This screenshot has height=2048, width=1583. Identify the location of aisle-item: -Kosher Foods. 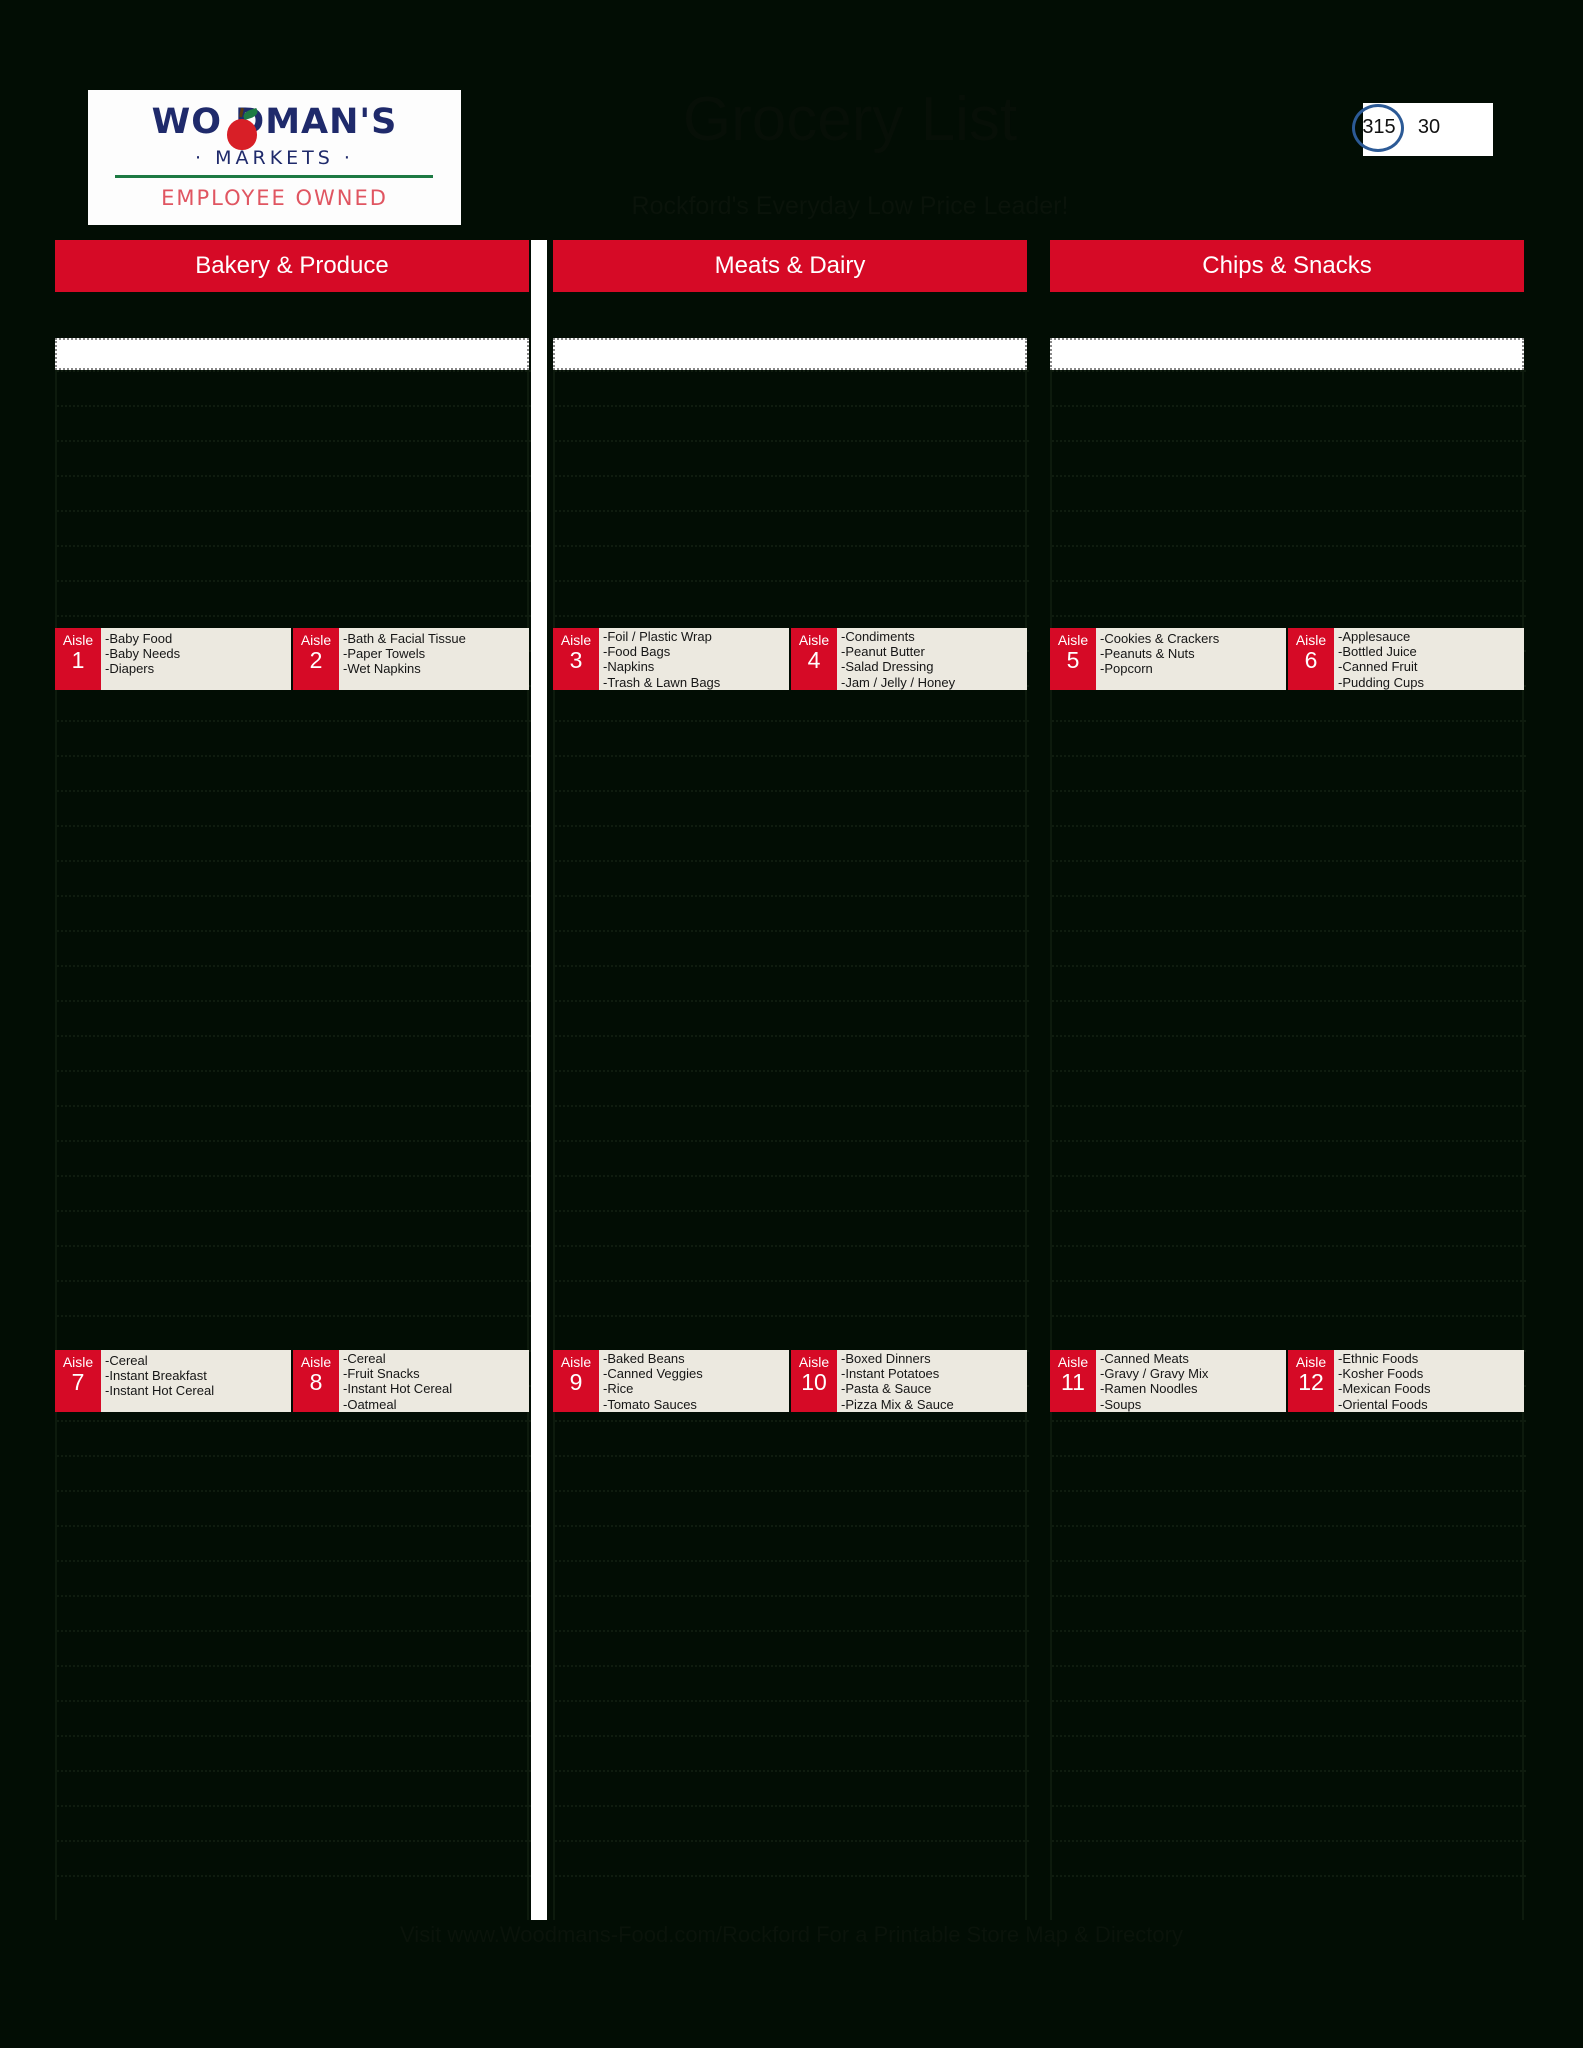
(1381, 1374).